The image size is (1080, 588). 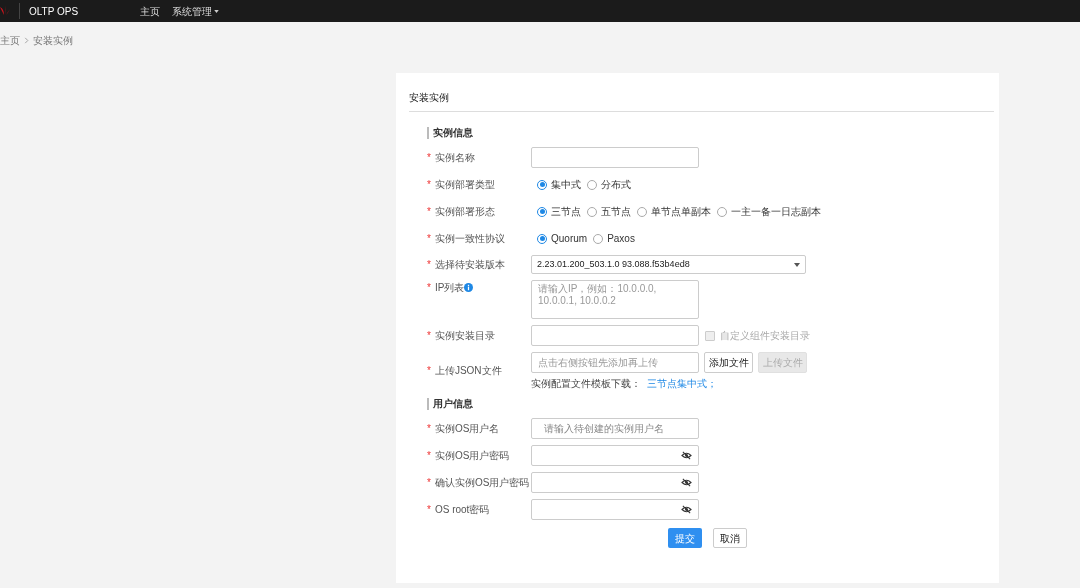 What do you see at coordinates (621, 239) in the screenshot?
I see `radio-label: Paxos` at bounding box center [621, 239].